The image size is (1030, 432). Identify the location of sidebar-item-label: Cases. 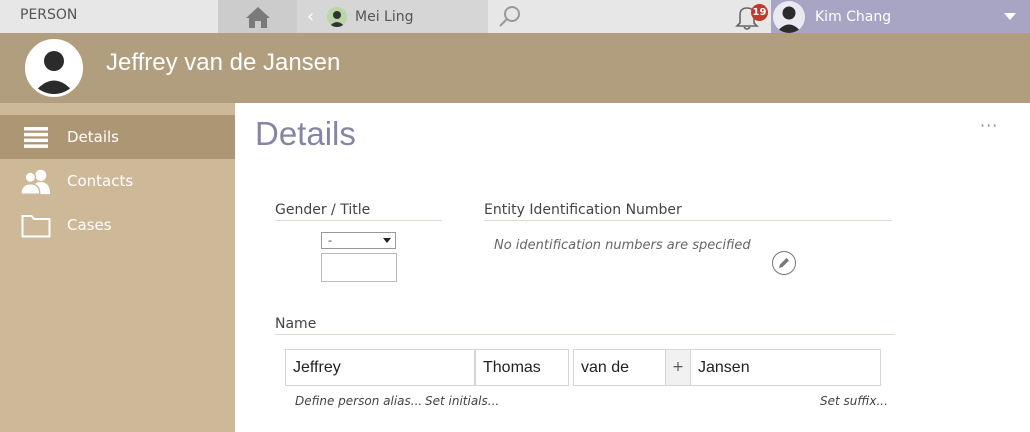
(89, 225).